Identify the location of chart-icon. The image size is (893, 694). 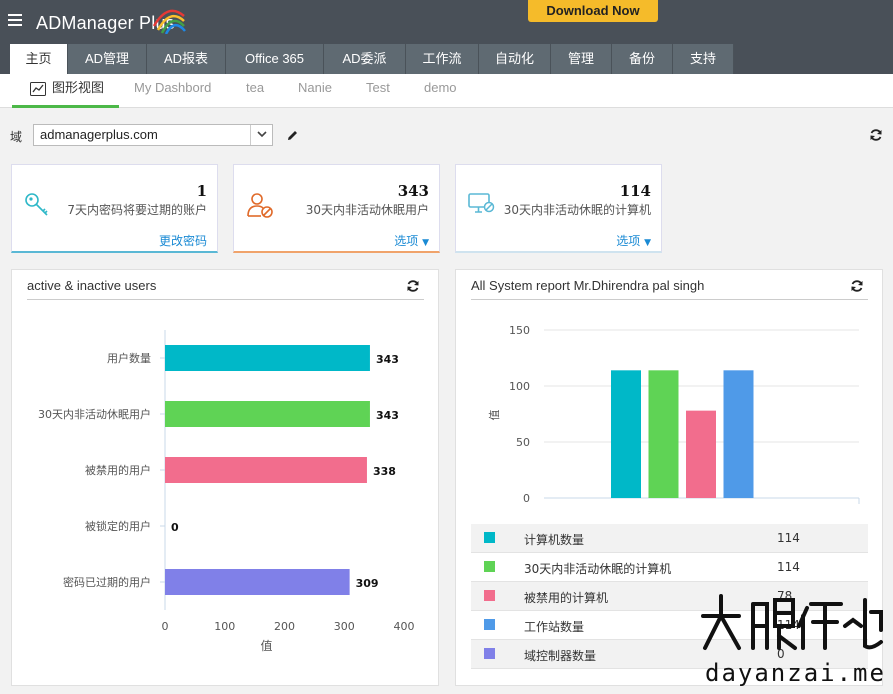
(38, 88).